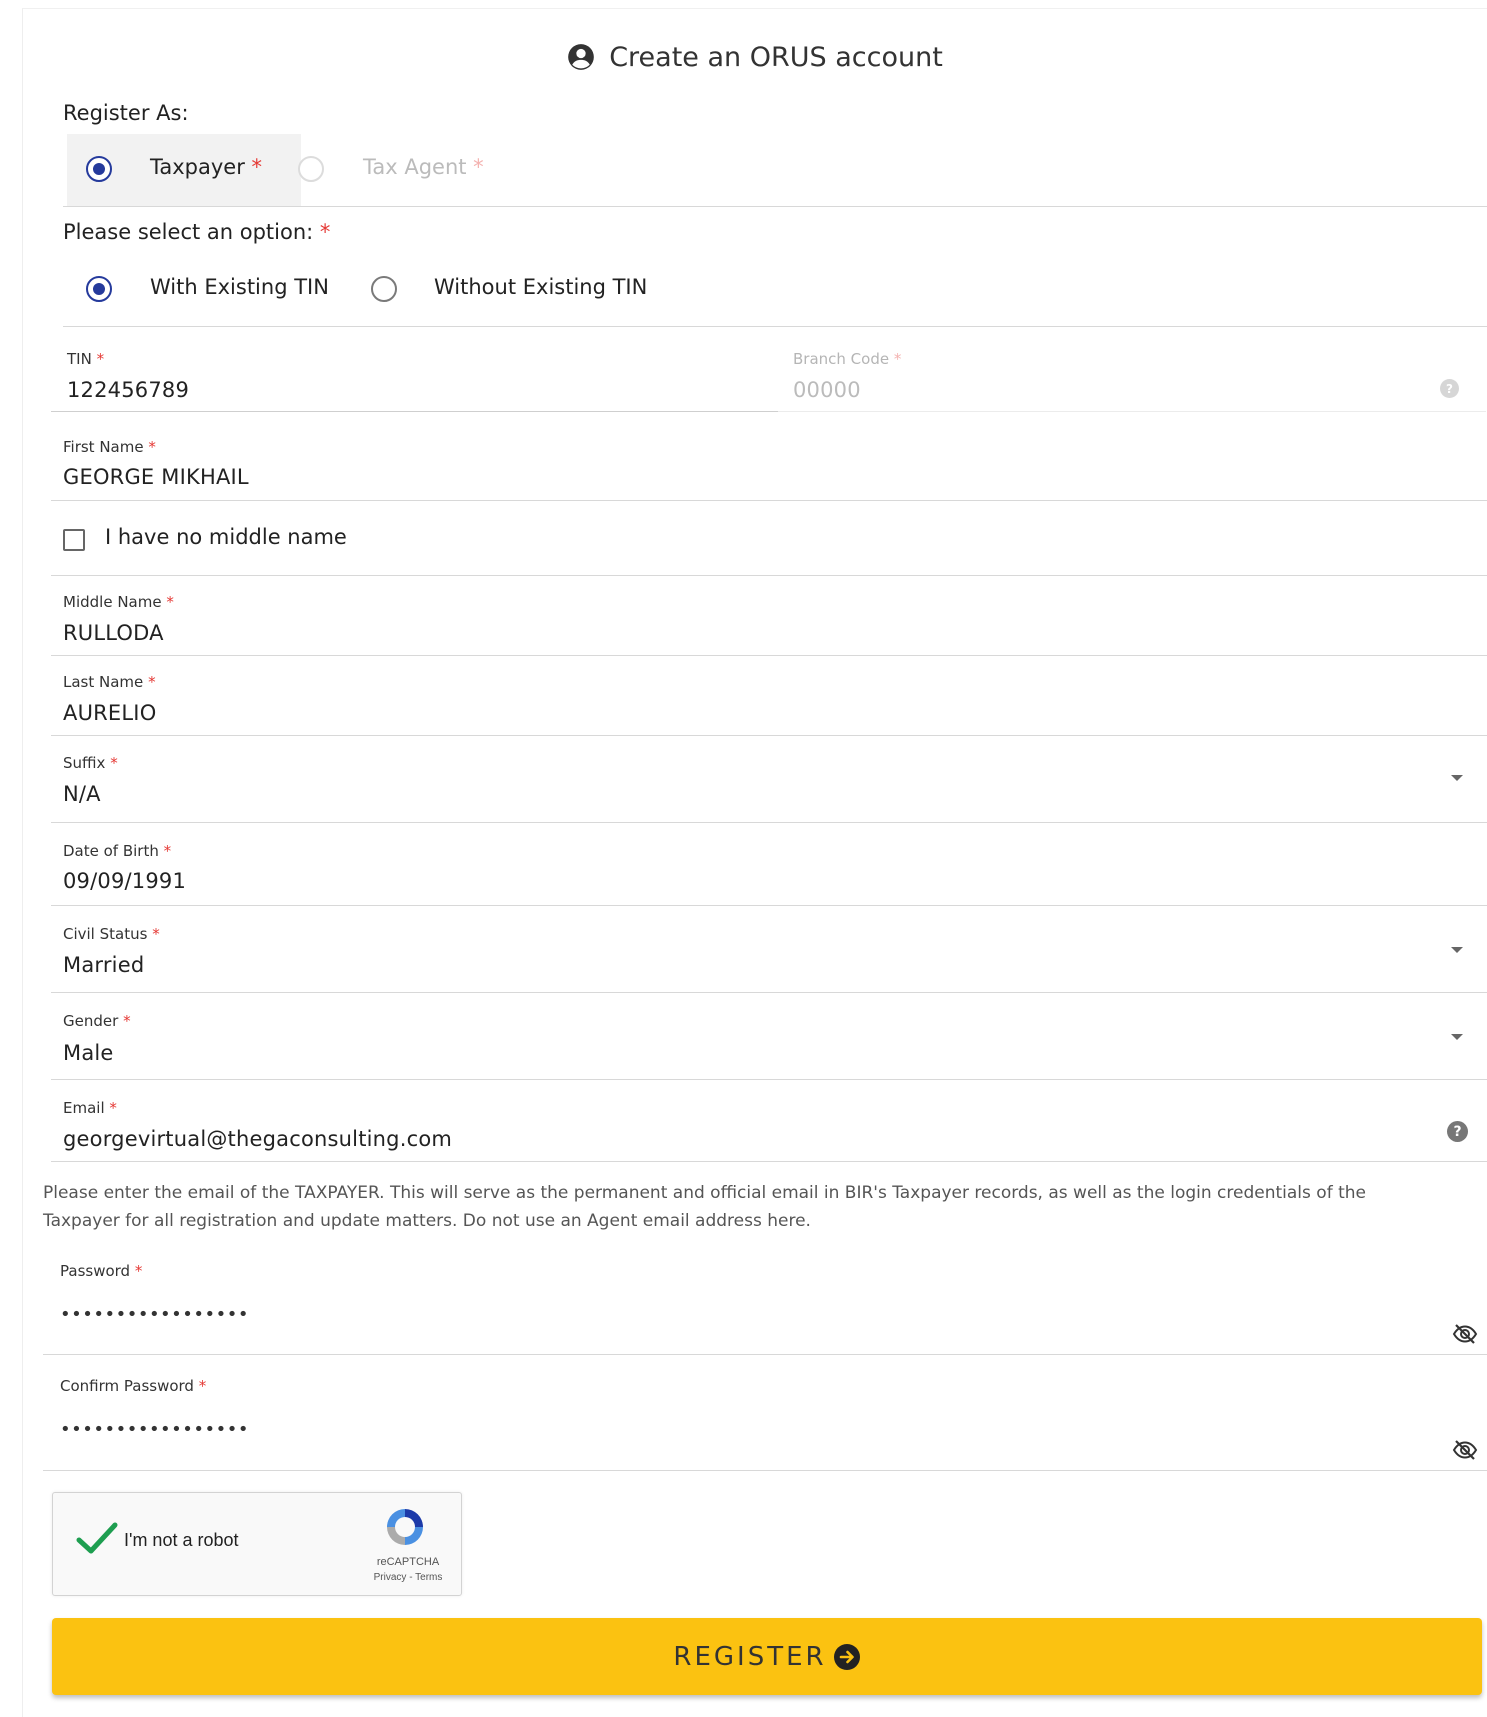  Describe the element at coordinates (188, 232) in the screenshot. I see `select-option-text: Please select an option:` at that location.